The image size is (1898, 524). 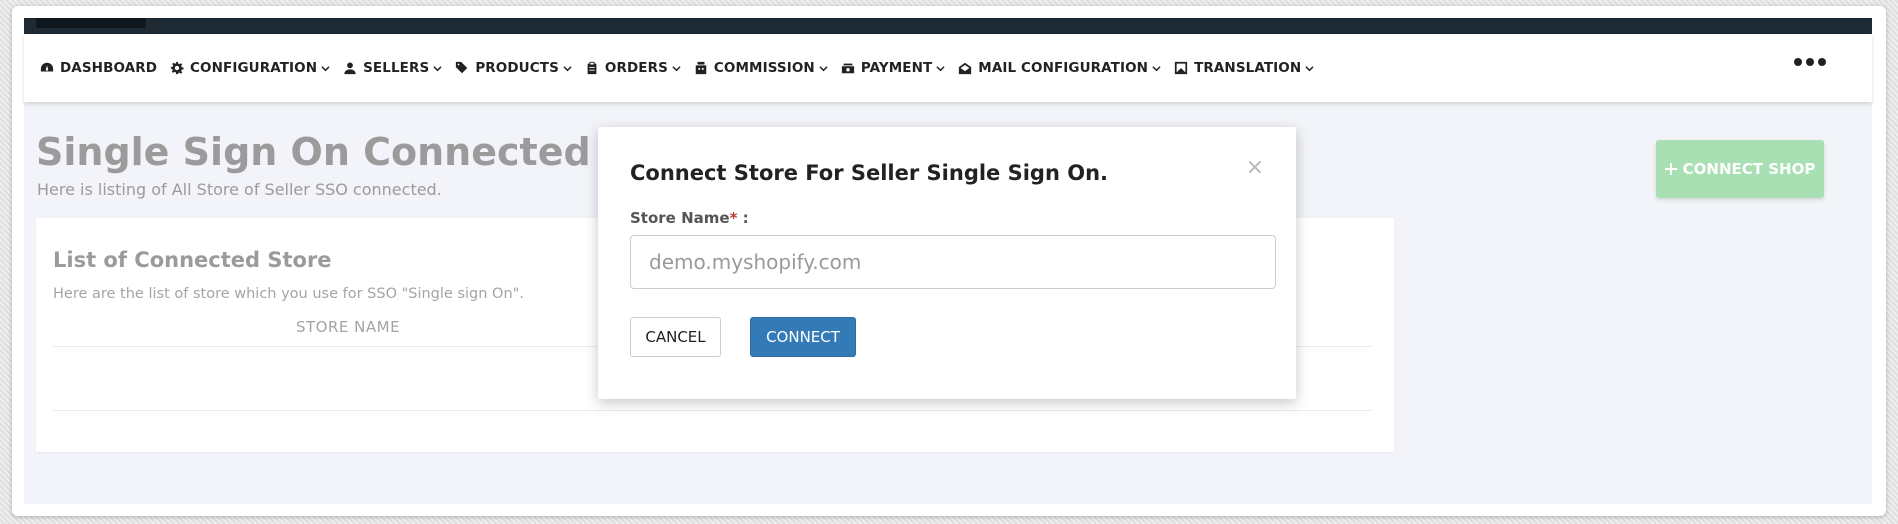 What do you see at coordinates (764, 68) in the screenshot?
I see `nav-item-label: COMMISSION` at bounding box center [764, 68].